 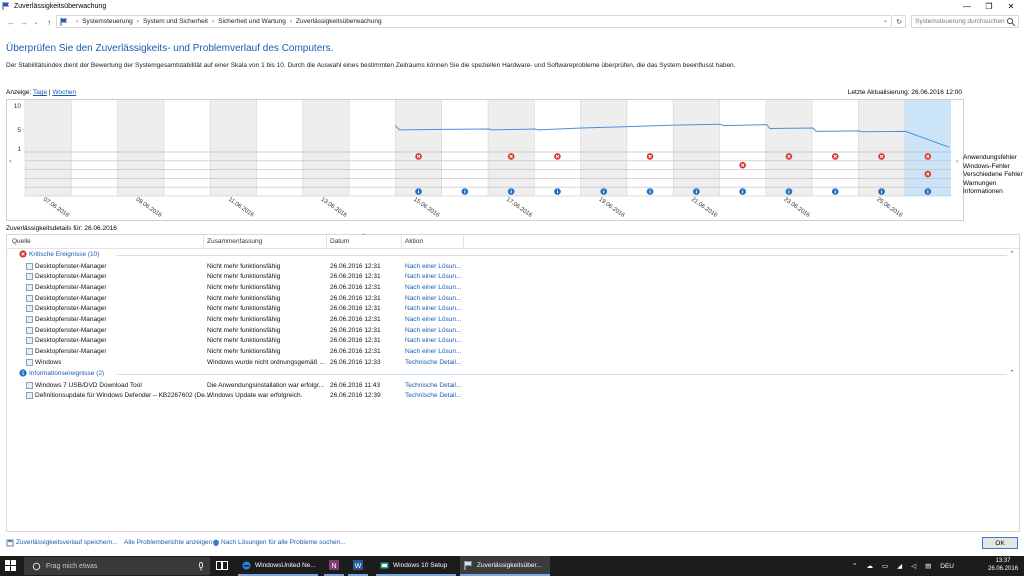 What do you see at coordinates (49, 22) in the screenshot?
I see `up-arrow-icon: ↑` at bounding box center [49, 22].